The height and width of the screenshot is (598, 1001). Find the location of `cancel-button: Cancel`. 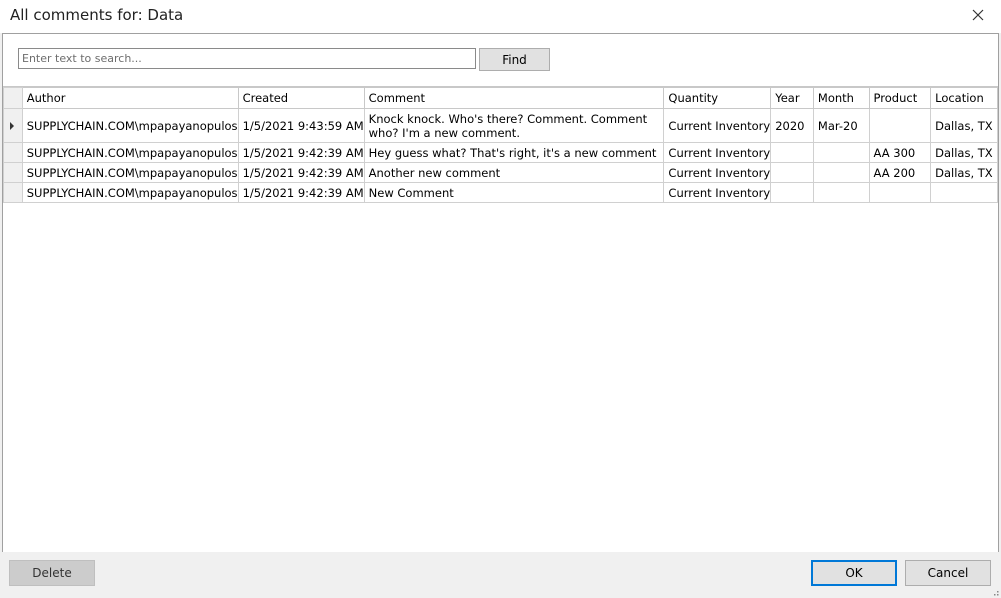

cancel-button: Cancel is located at coordinates (948, 573).